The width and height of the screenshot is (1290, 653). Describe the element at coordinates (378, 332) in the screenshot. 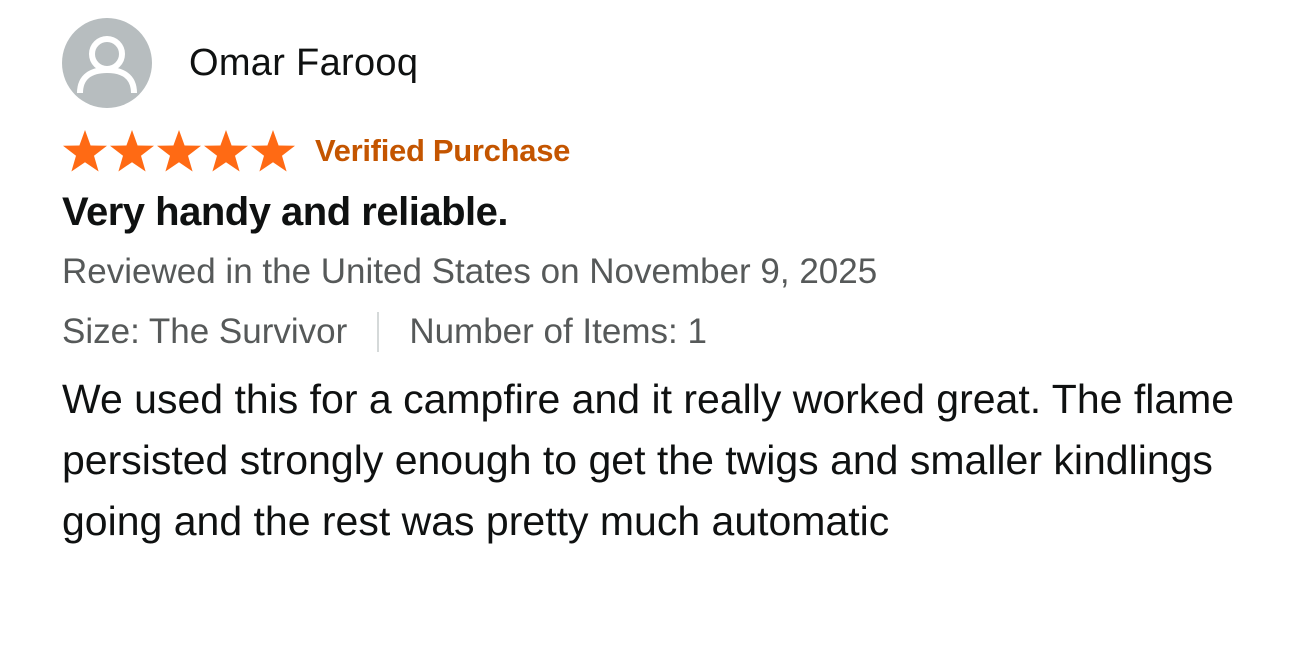

I see `divider` at that location.